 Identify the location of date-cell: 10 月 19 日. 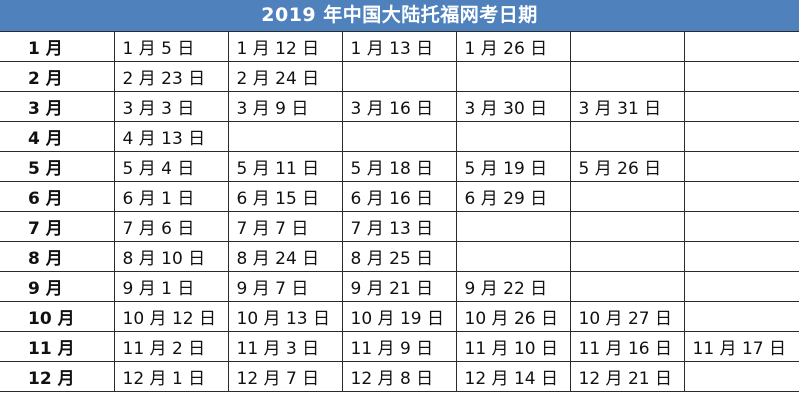
(399, 316).